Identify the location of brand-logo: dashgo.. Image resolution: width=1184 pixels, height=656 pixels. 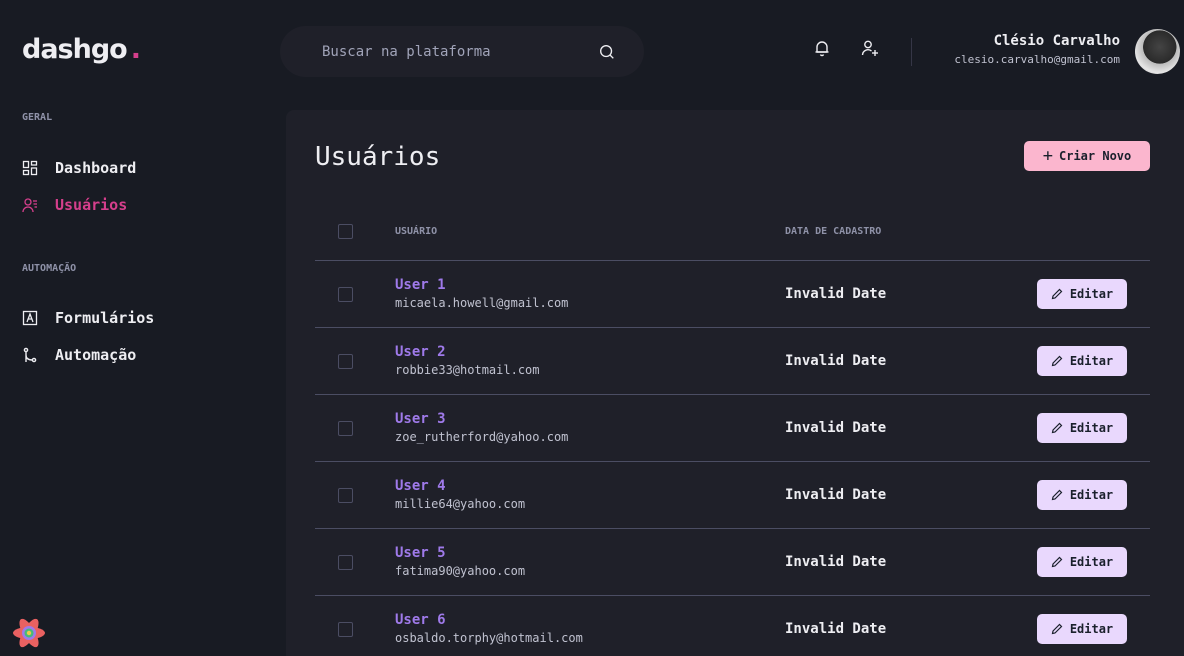
(81, 49).